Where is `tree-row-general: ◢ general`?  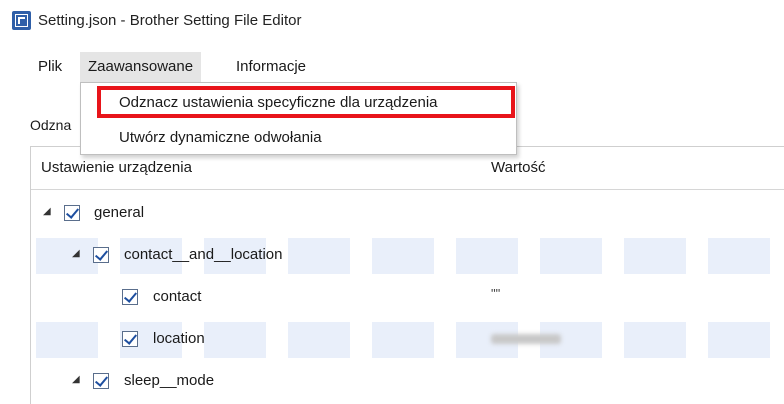
tree-row-general: ◢ general is located at coordinates (407, 214).